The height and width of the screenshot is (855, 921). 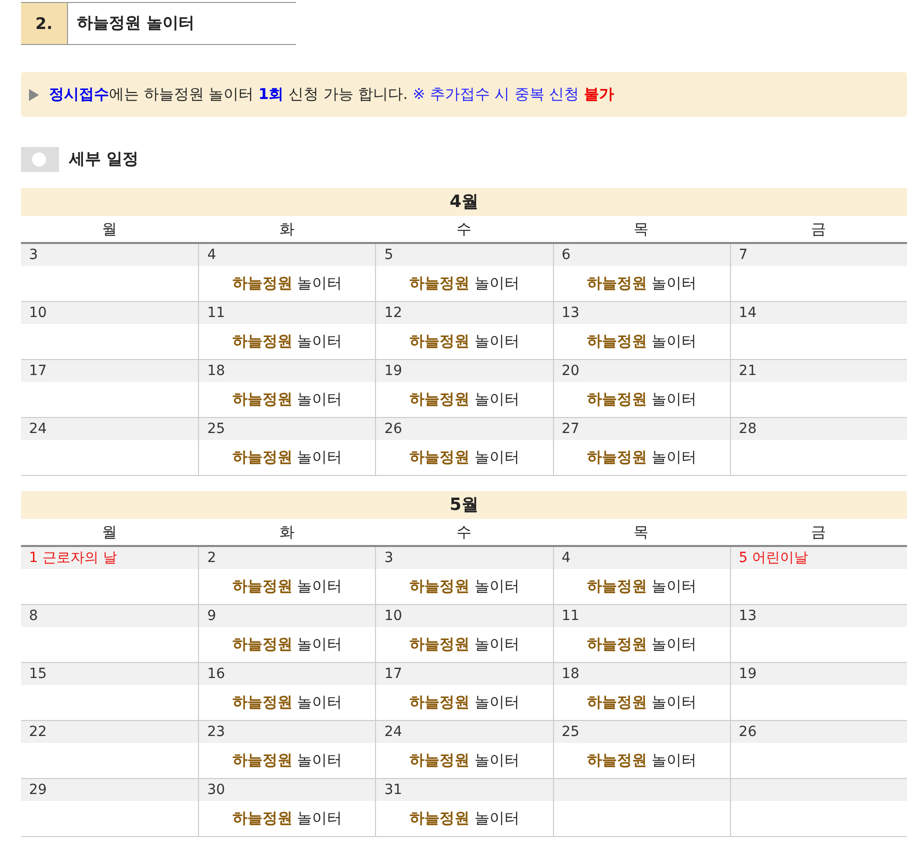 I want to click on day-number: 29, so click(x=109, y=790).